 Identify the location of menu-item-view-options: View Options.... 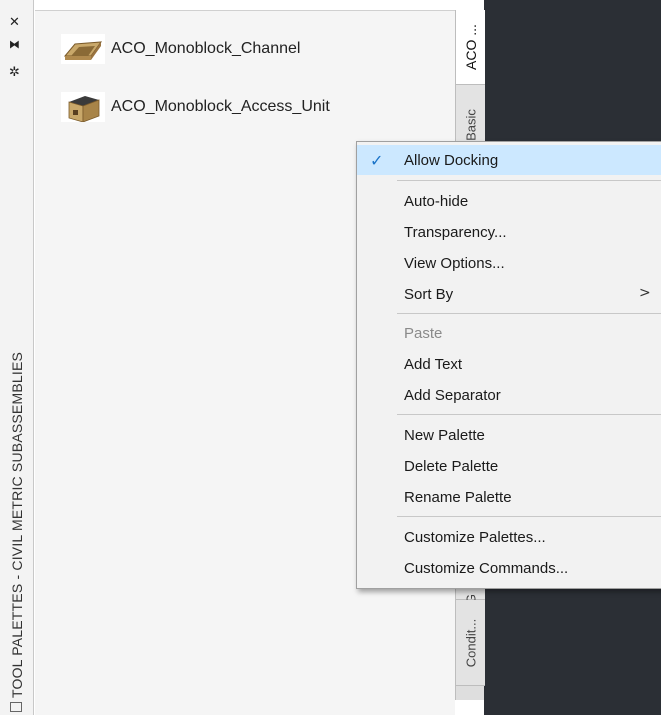
(509, 263).